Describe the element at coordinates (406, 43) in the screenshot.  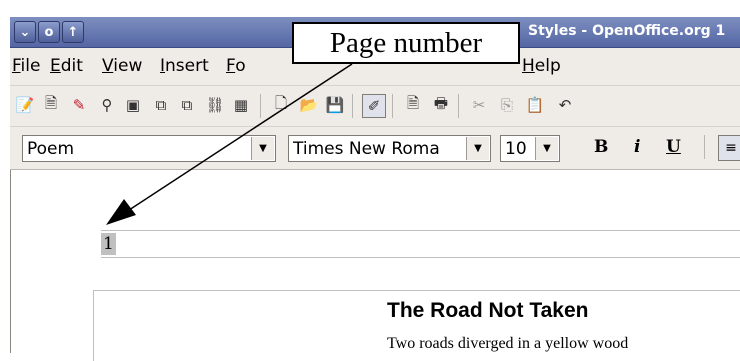
I see `page-number-callout: Page number` at that location.